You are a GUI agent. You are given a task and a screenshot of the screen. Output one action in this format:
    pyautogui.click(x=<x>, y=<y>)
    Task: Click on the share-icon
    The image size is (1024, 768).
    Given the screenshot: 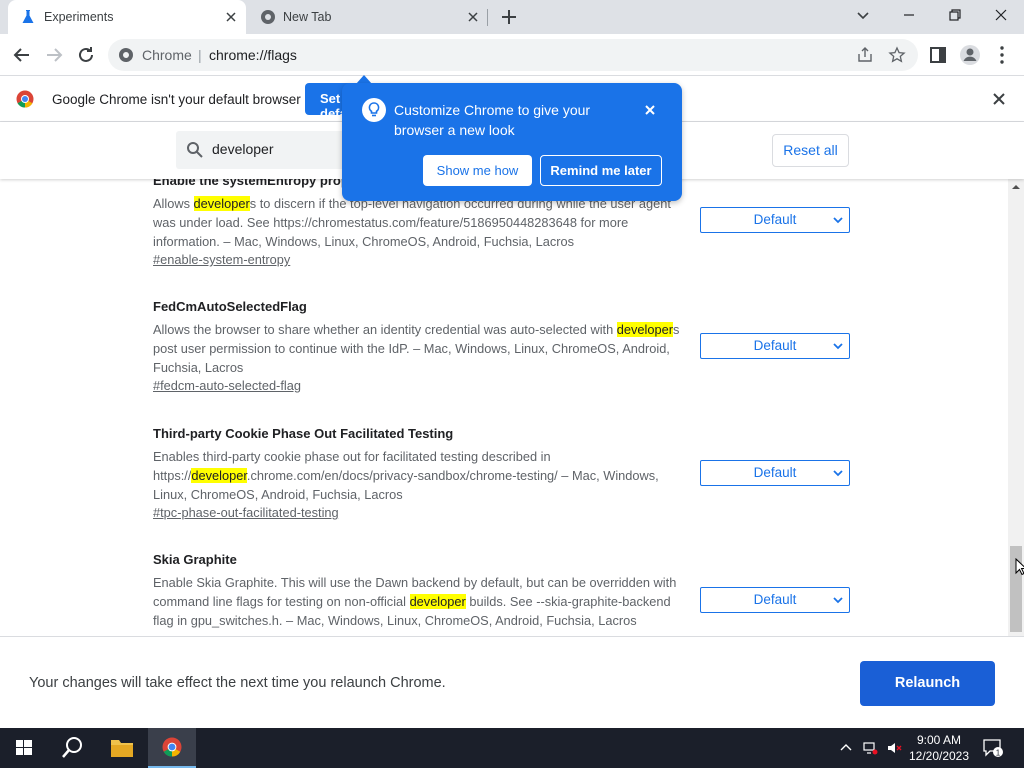 What is the action you would take?
    pyautogui.click(x=865, y=55)
    